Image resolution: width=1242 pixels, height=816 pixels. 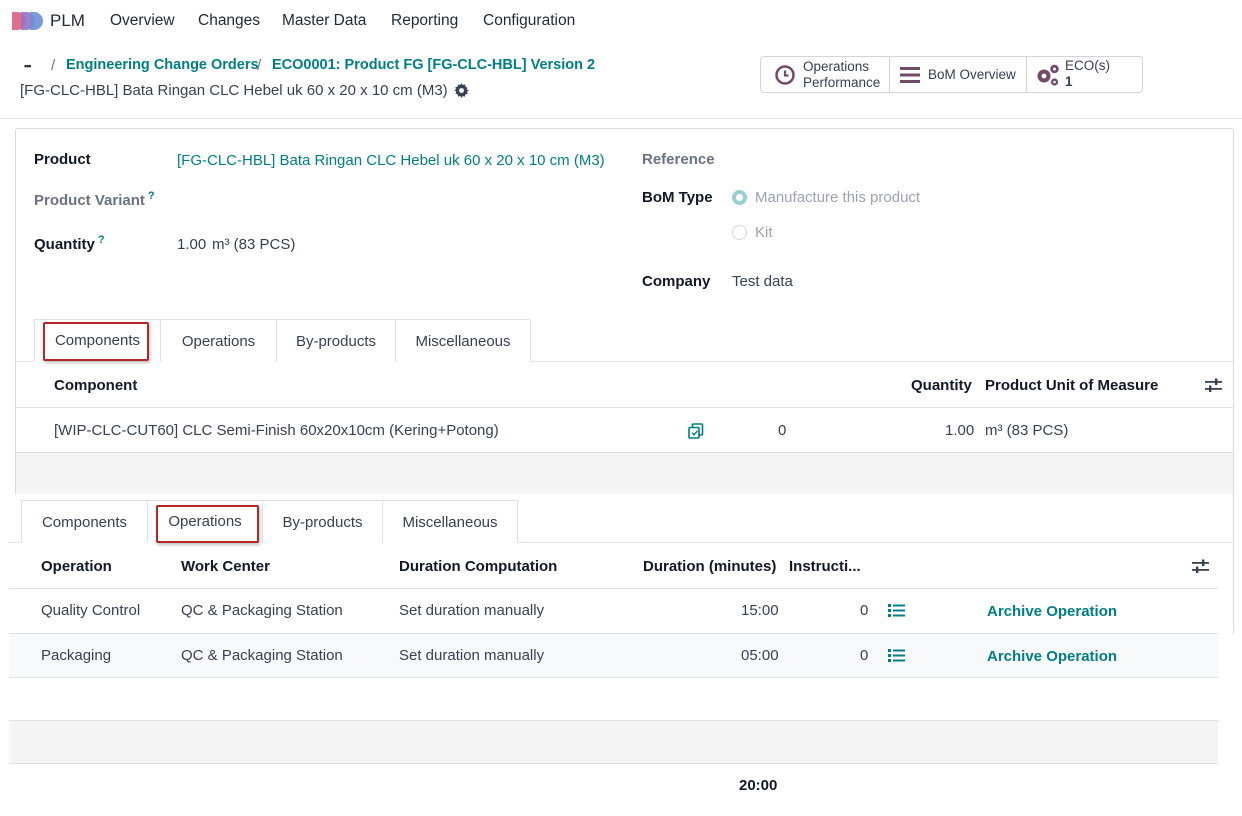 I want to click on quantity-label-text: Quantity, so click(x=64, y=244).